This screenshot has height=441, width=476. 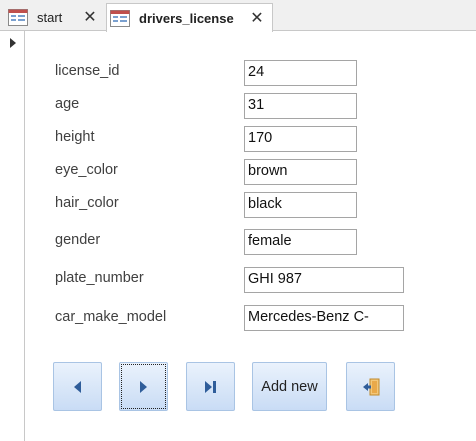 What do you see at coordinates (87, 203) in the screenshot?
I see `label-hair-color: hair_color` at bounding box center [87, 203].